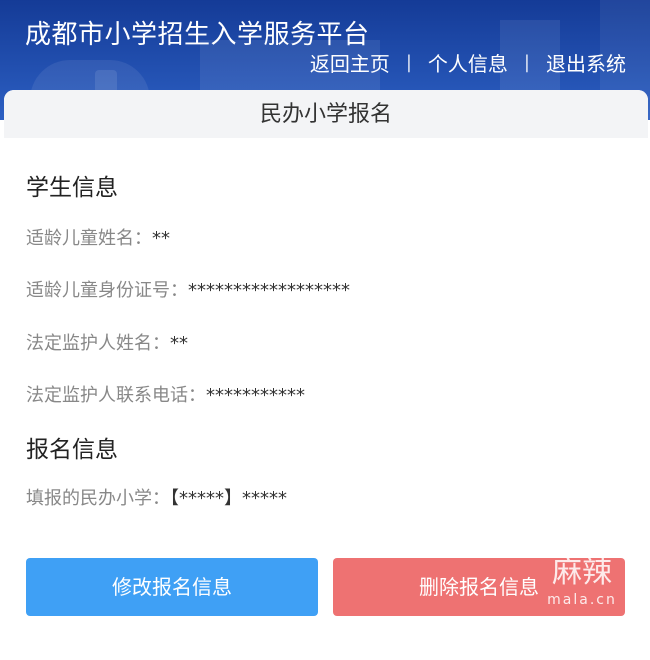 The image size is (650, 660). Describe the element at coordinates (586, 62) in the screenshot. I see `logout-link: 退出系统` at that location.